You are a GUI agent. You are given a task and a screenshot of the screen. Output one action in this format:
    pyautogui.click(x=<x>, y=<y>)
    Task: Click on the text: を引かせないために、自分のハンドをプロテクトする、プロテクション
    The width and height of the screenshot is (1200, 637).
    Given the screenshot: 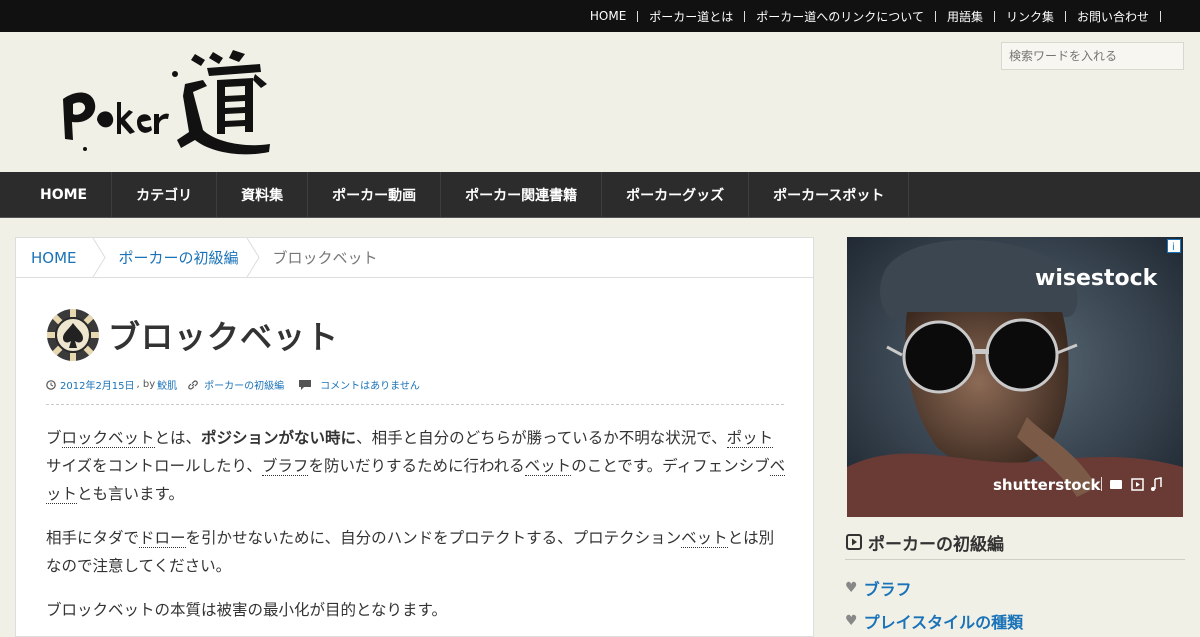 What is the action you would take?
    pyautogui.click(x=433, y=538)
    